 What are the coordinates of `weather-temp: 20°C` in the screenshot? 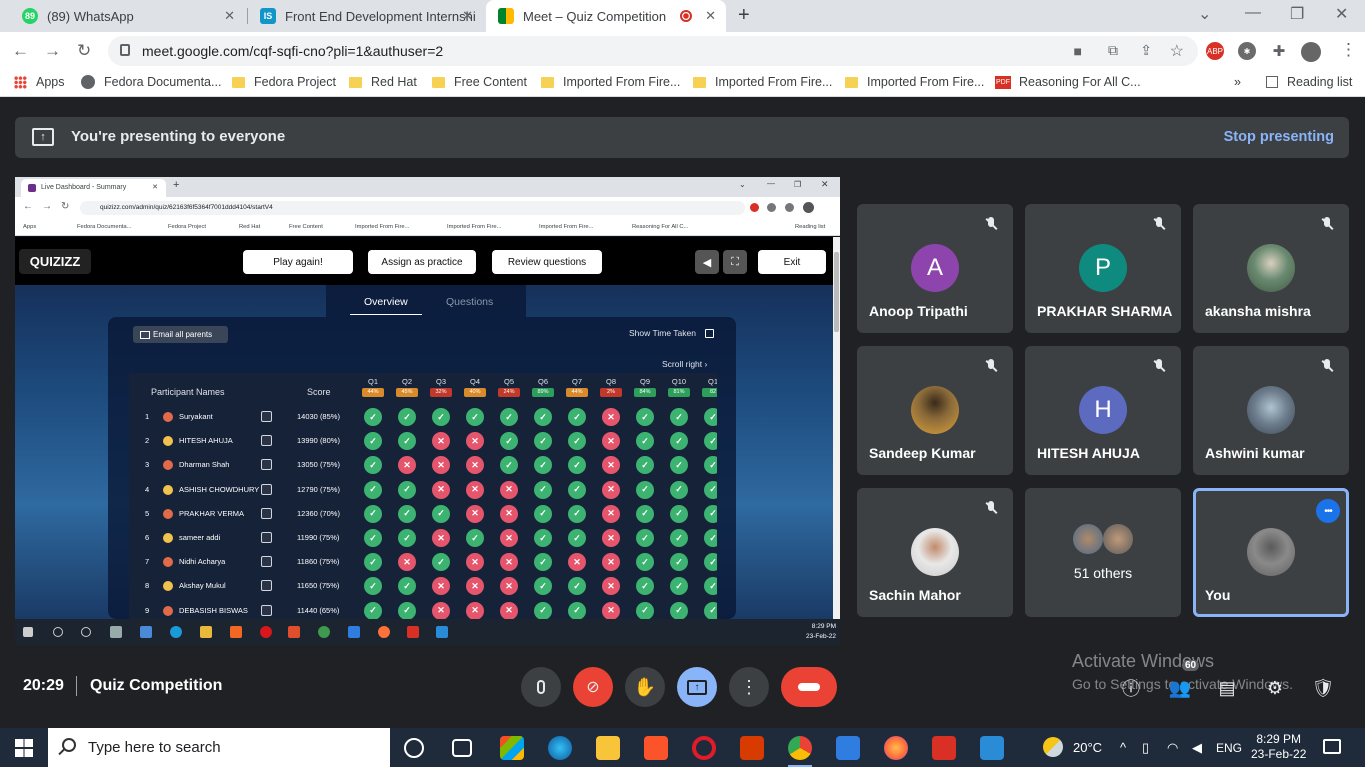 It's located at (1087, 747).